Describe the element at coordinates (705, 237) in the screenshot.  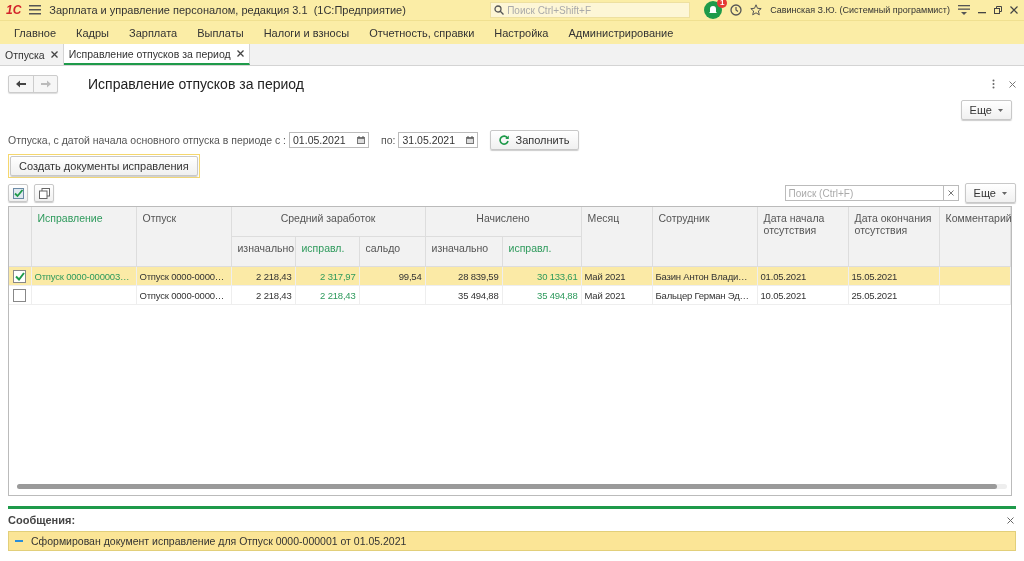
I see `column-header: Сотрудник` at that location.